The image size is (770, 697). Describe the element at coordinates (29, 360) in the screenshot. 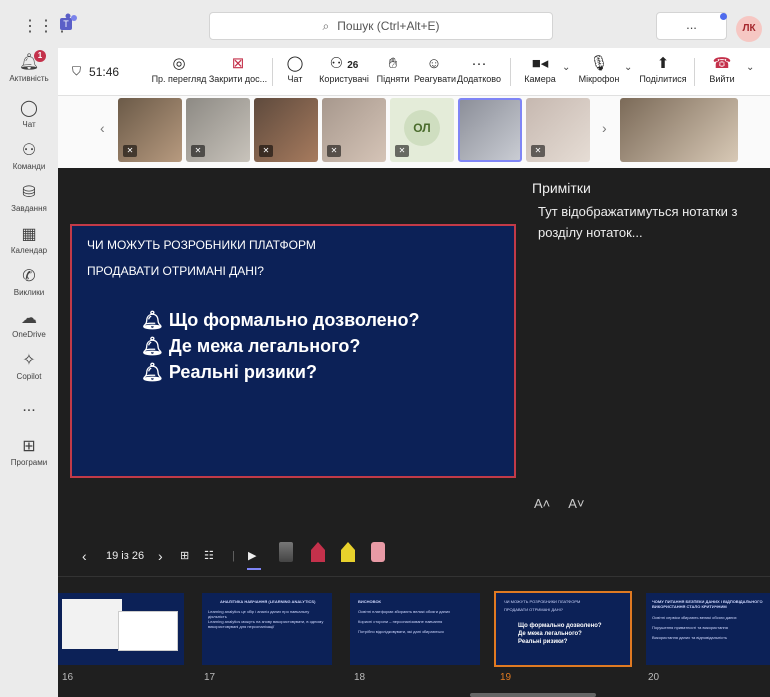

I see `copilot-icon: ✧` at that location.